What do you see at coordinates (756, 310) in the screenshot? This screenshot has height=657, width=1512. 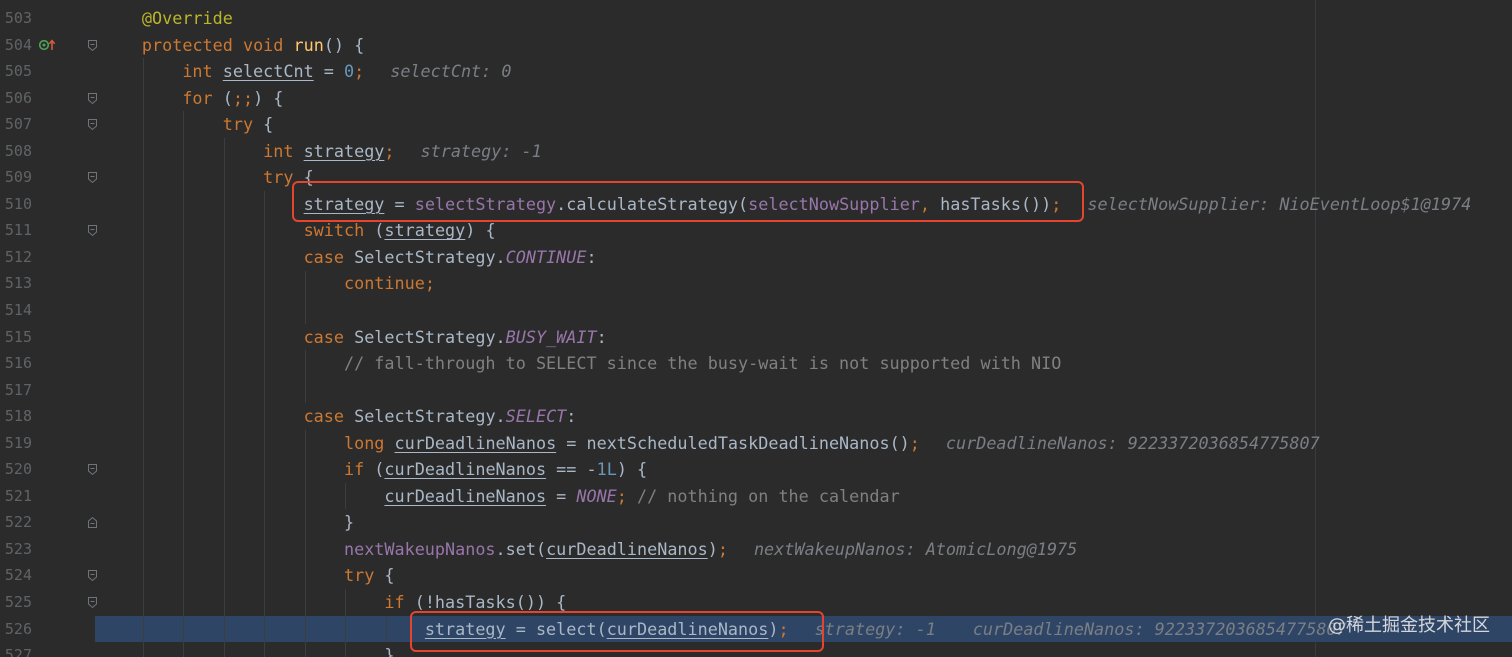 I see `code-line-514: 514` at bounding box center [756, 310].